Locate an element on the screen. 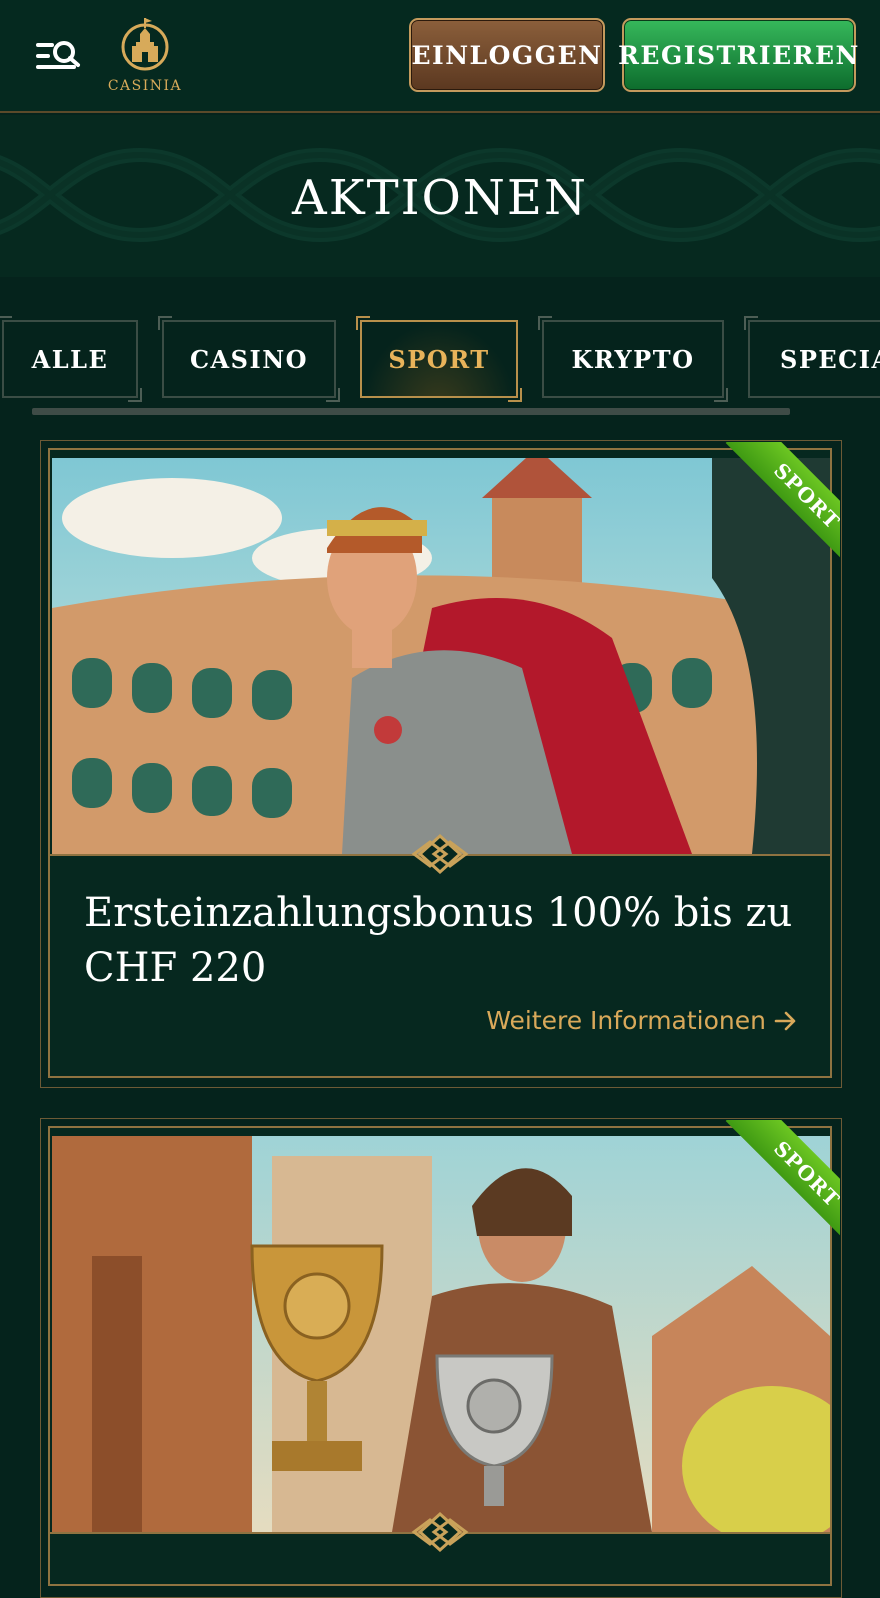 The height and width of the screenshot is (1598, 880). more-info-label: Weitere Informationen is located at coordinates (626, 1020).